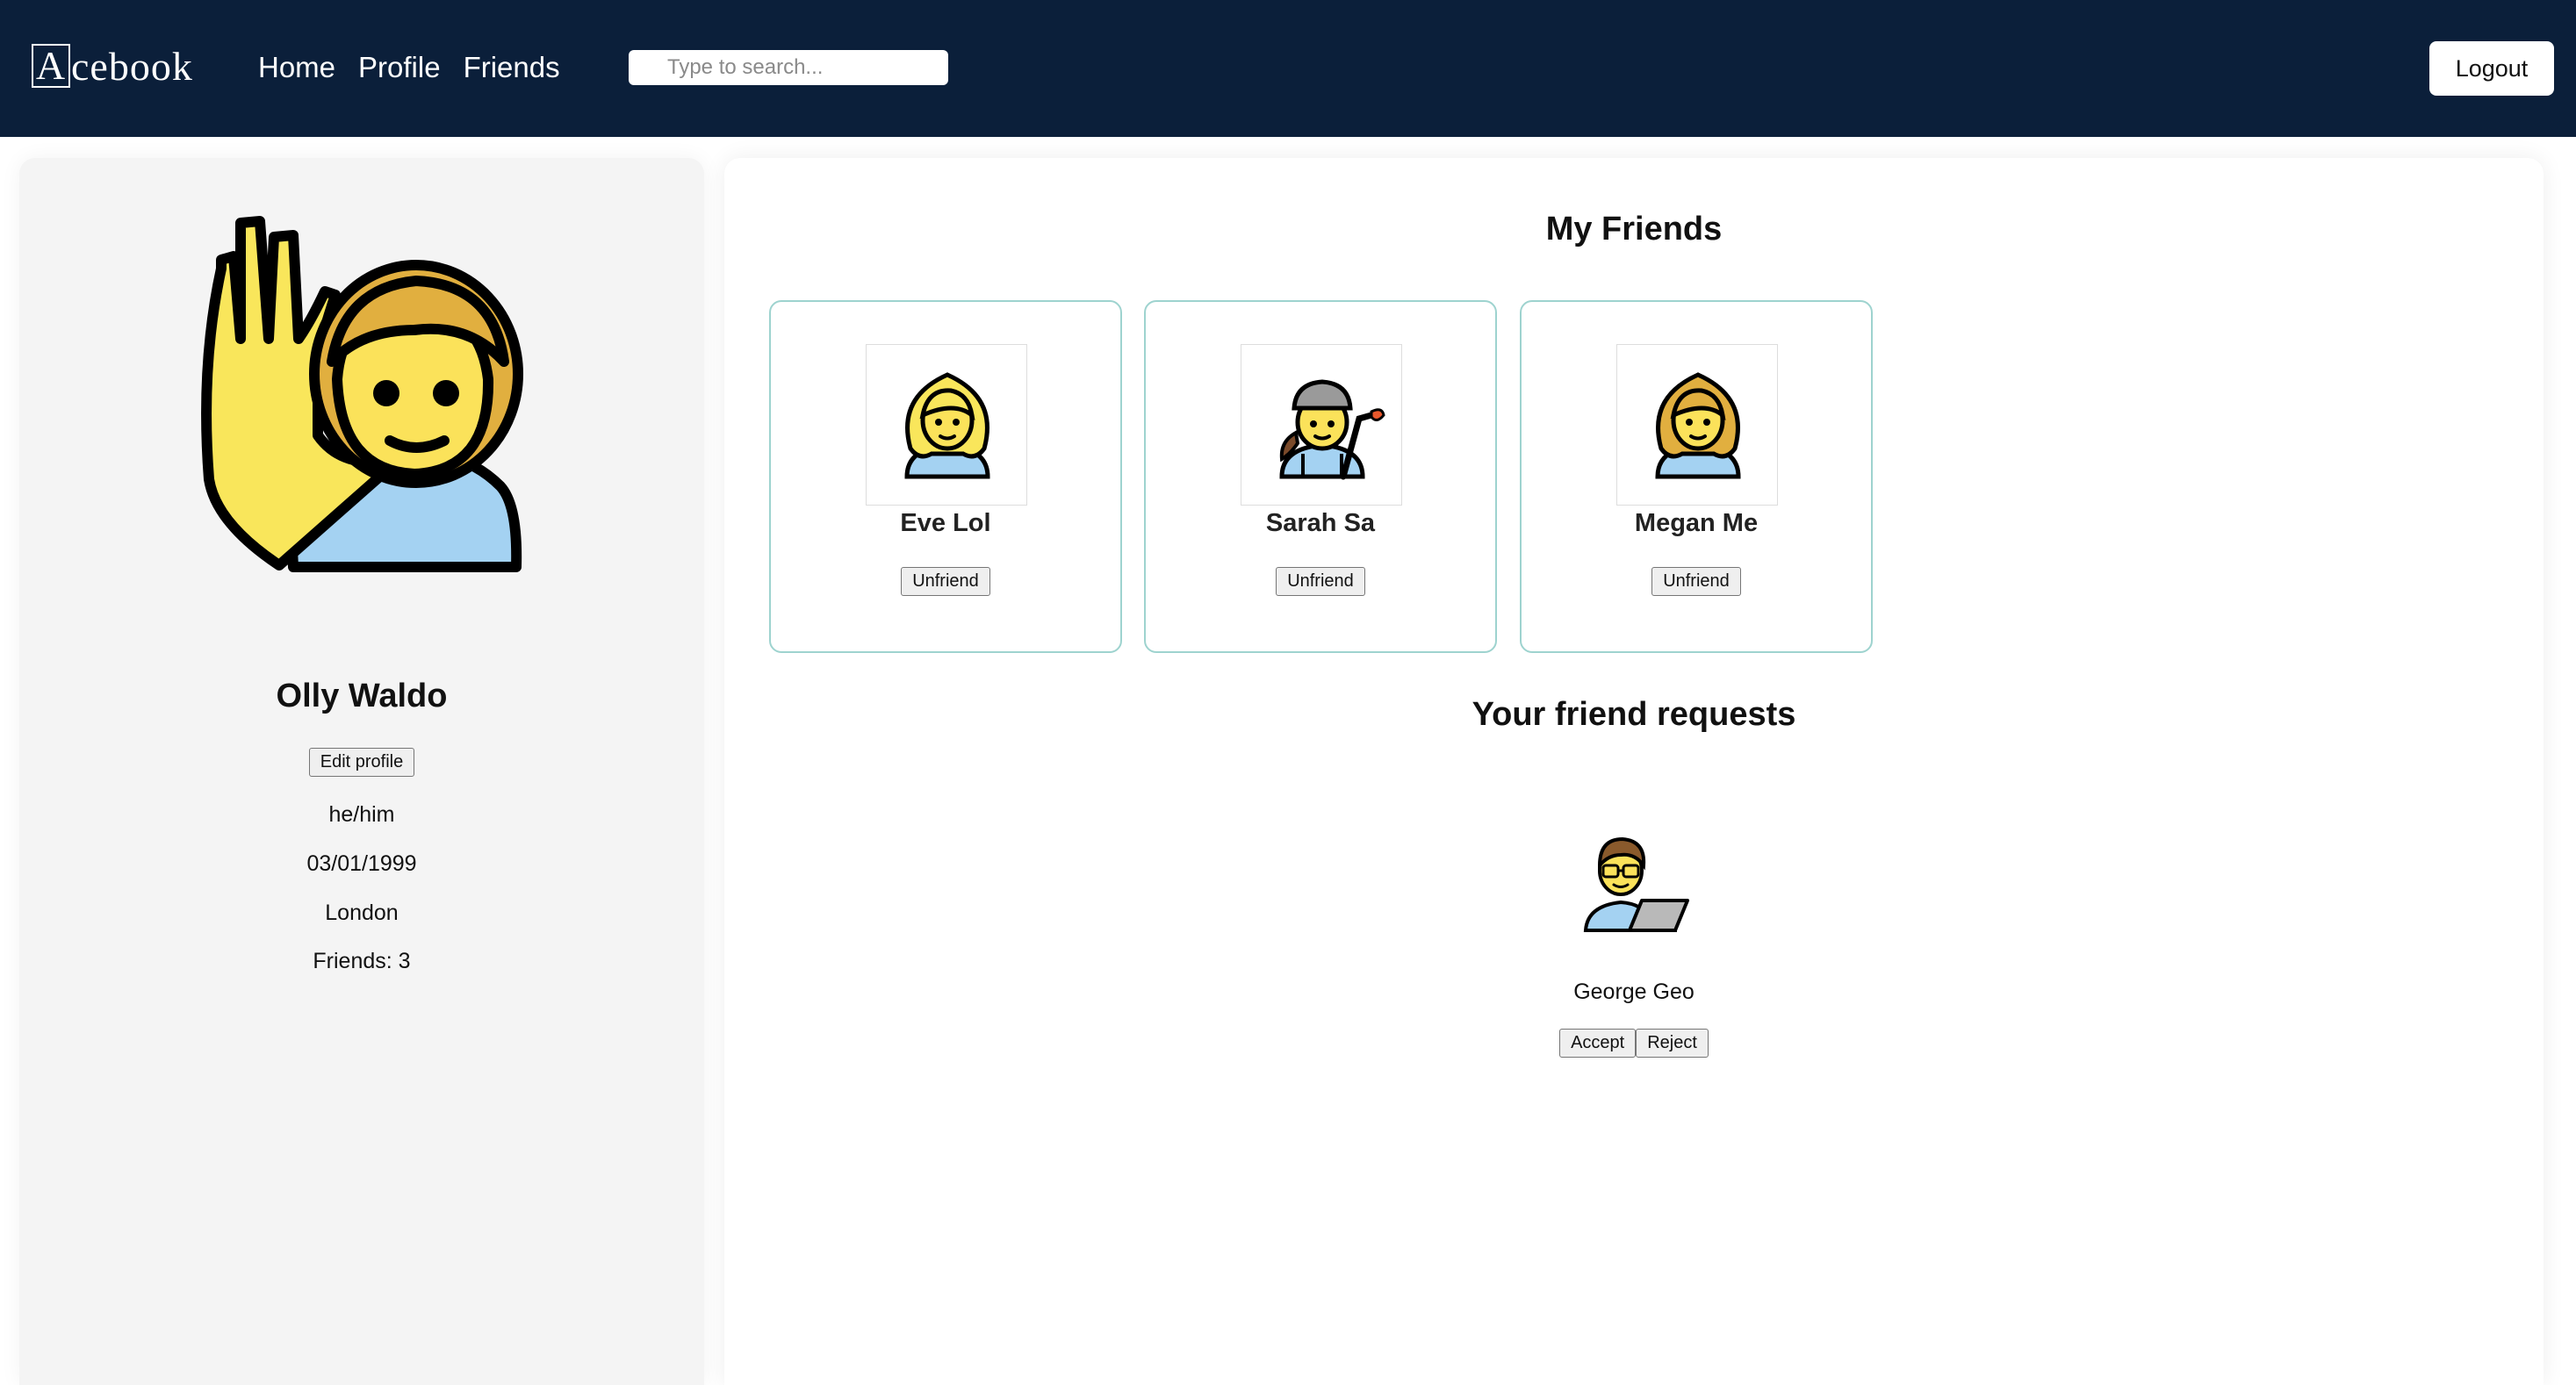  Describe the element at coordinates (2491, 68) in the screenshot. I see `logout-button: Logout` at that location.